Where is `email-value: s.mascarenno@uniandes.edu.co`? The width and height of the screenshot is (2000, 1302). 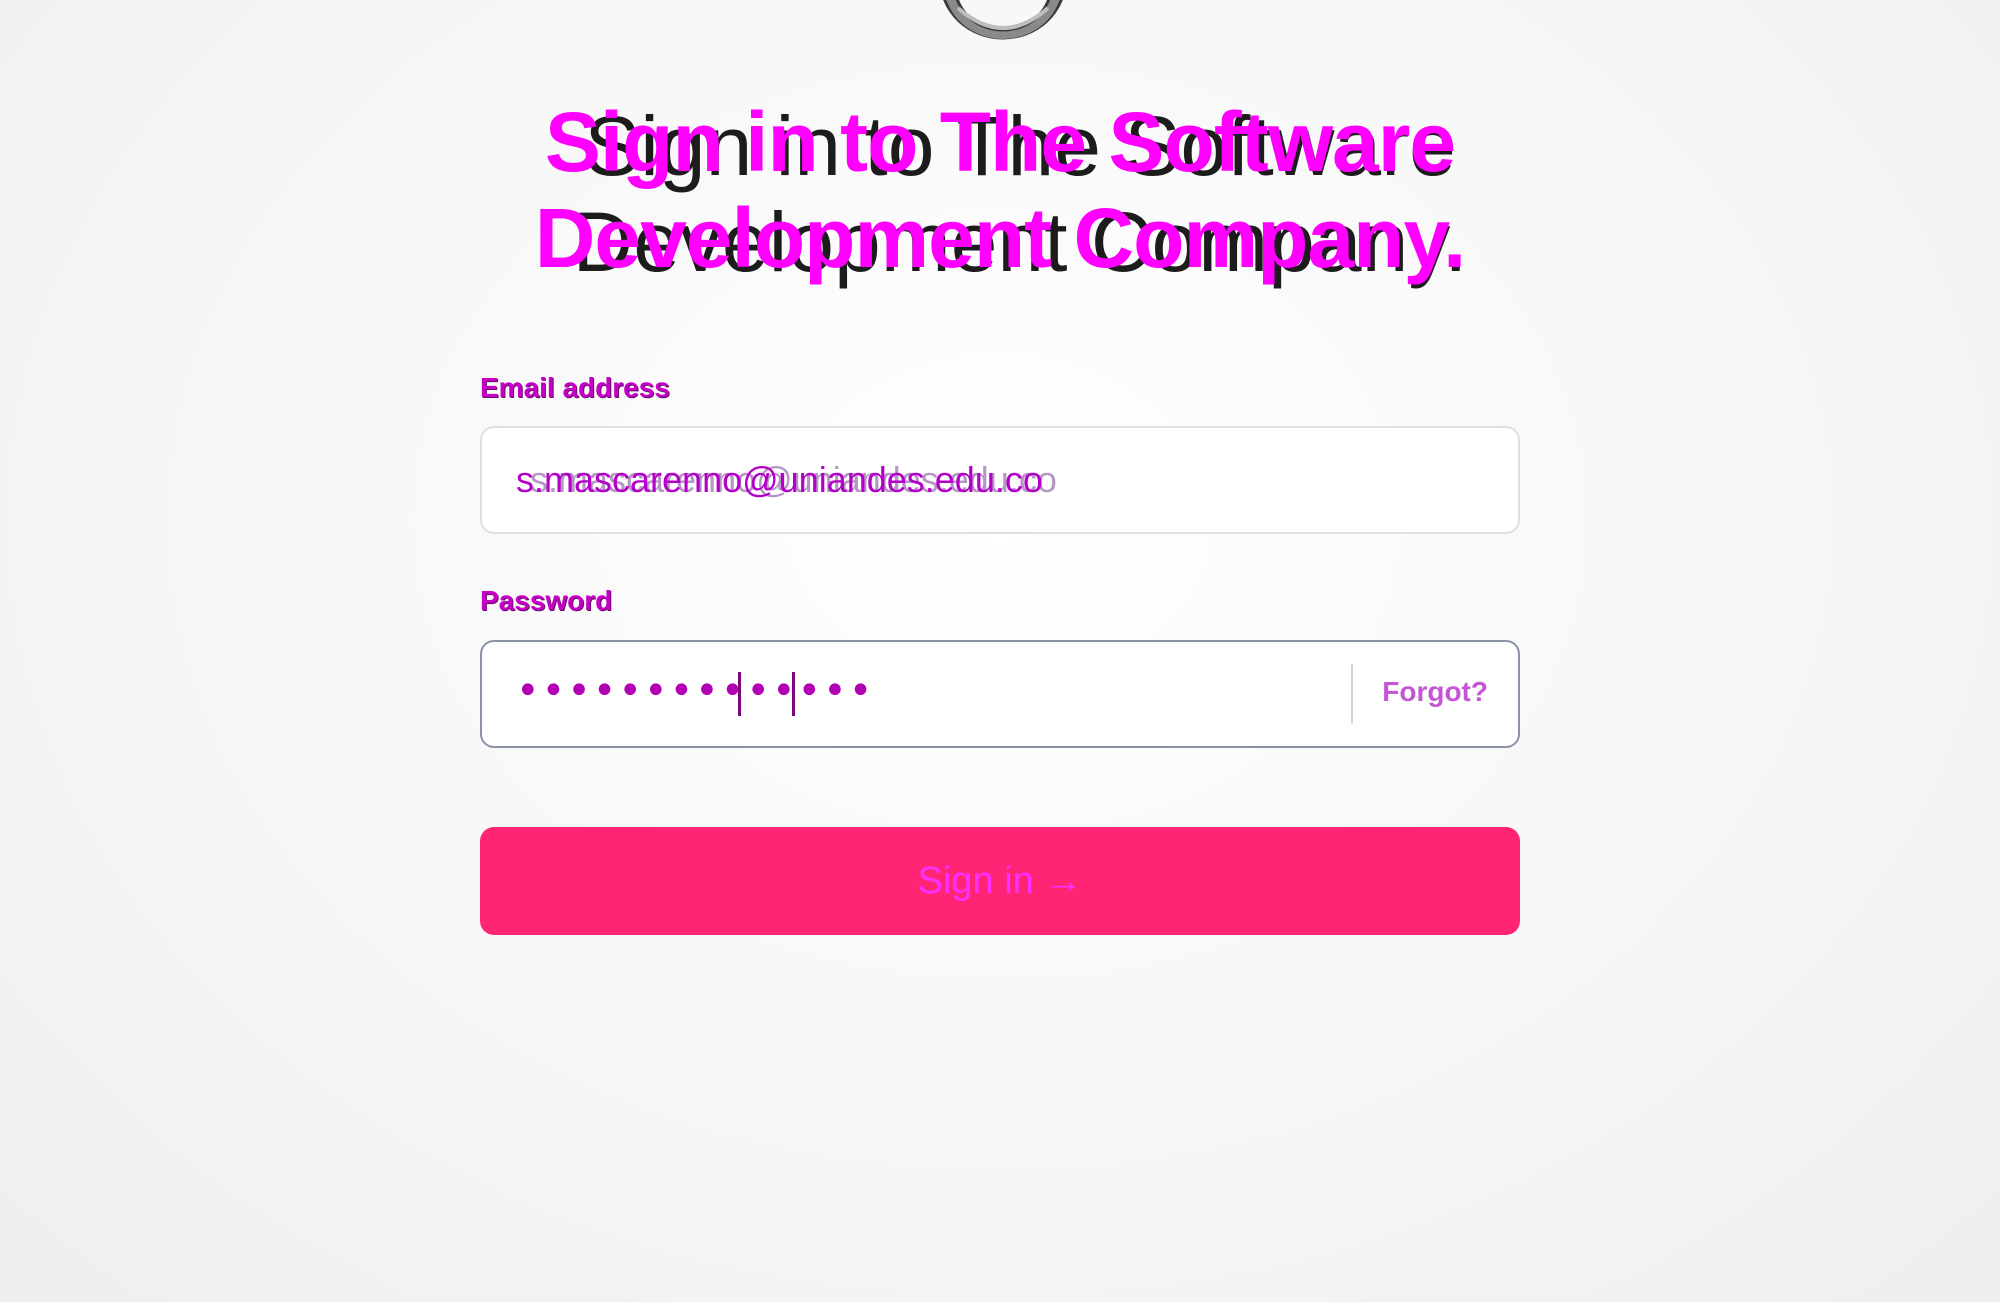 email-value: s.mascarenno@uniandes.edu.co is located at coordinates (779, 479).